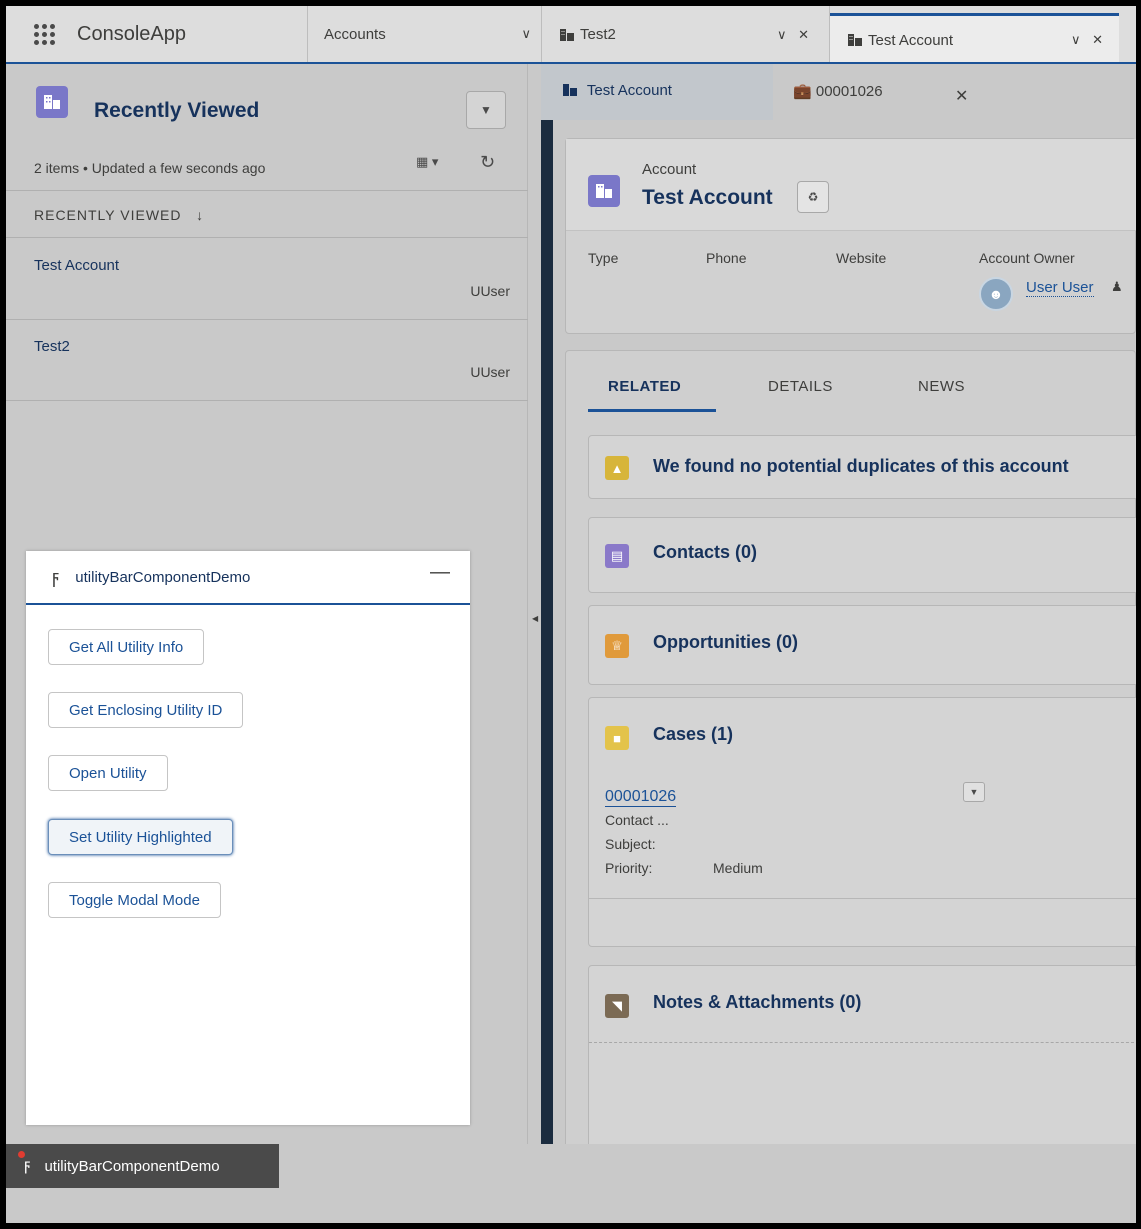 The width and height of the screenshot is (1141, 1229). Describe the element at coordinates (705, 552) in the screenshot. I see `contacts-title: Contacts (0)` at that location.